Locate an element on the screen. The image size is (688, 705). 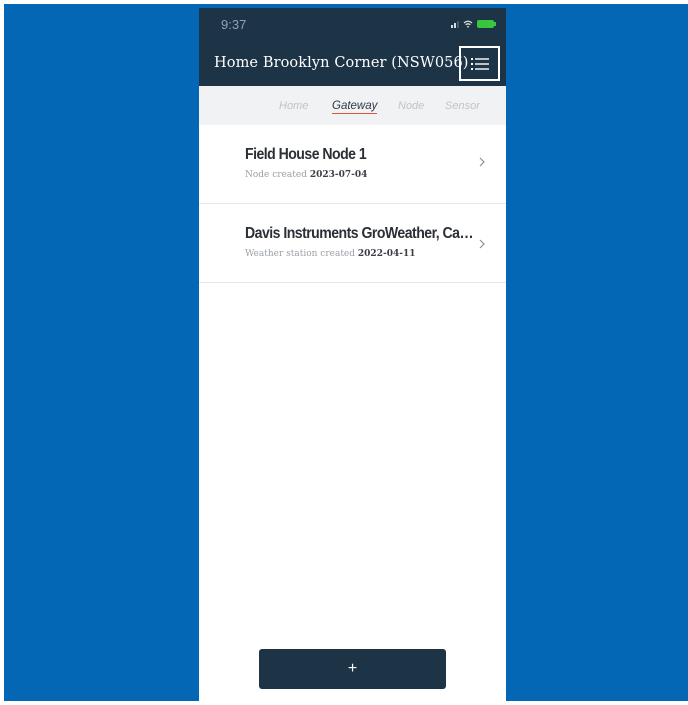
item-subtitle: Weather station created 2022-04-11 is located at coordinates (330, 254).